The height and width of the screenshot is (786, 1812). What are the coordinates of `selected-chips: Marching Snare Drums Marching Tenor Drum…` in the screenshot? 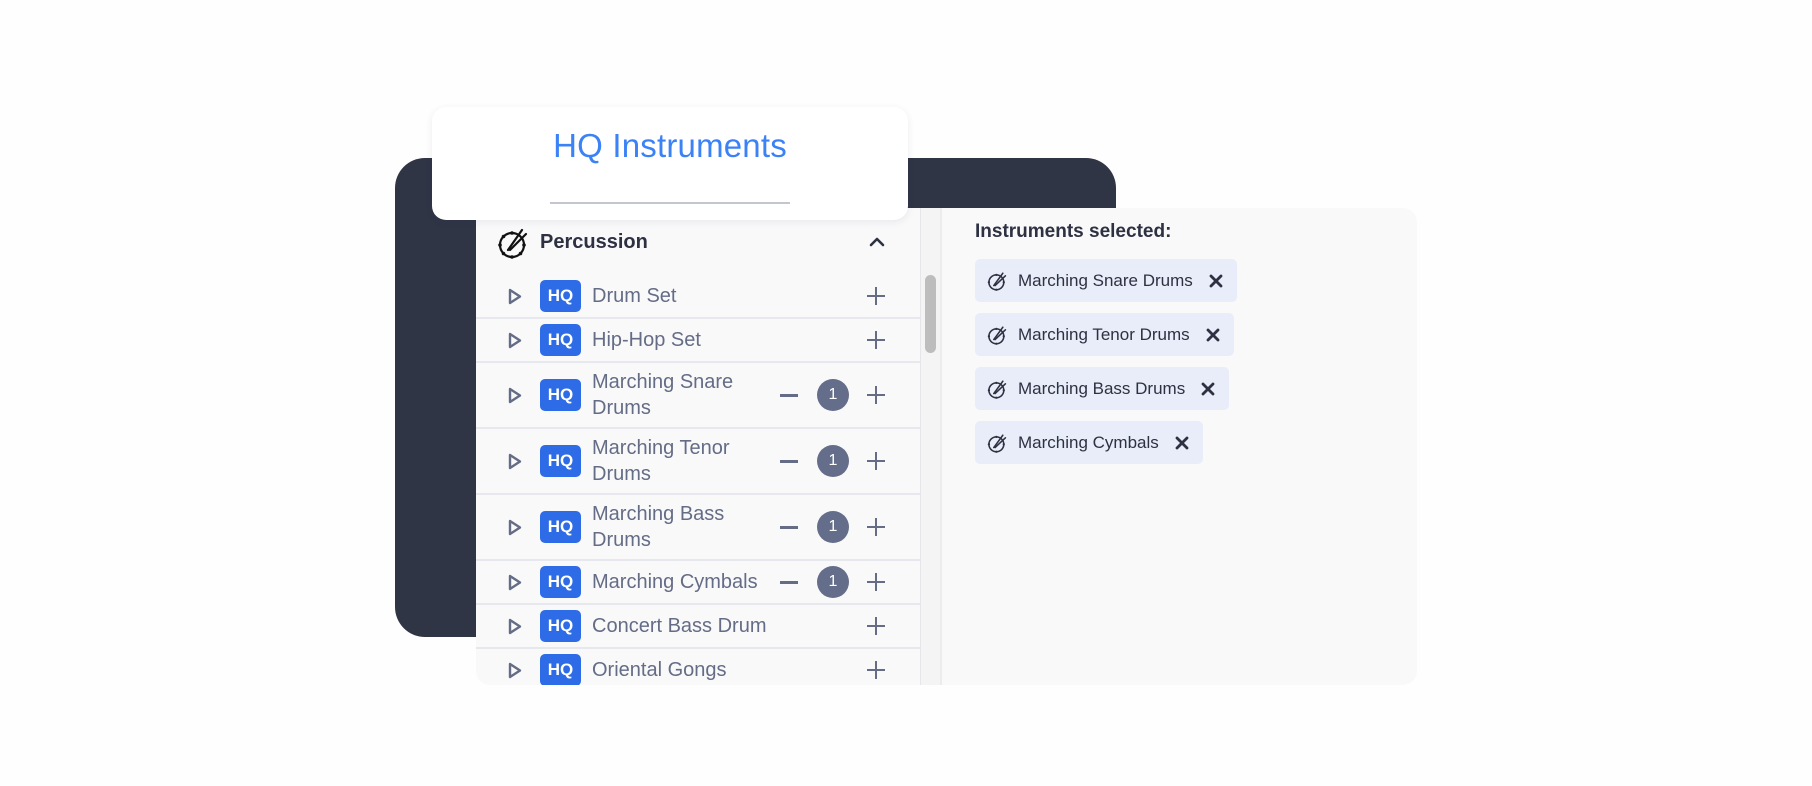 It's located at (1106, 367).